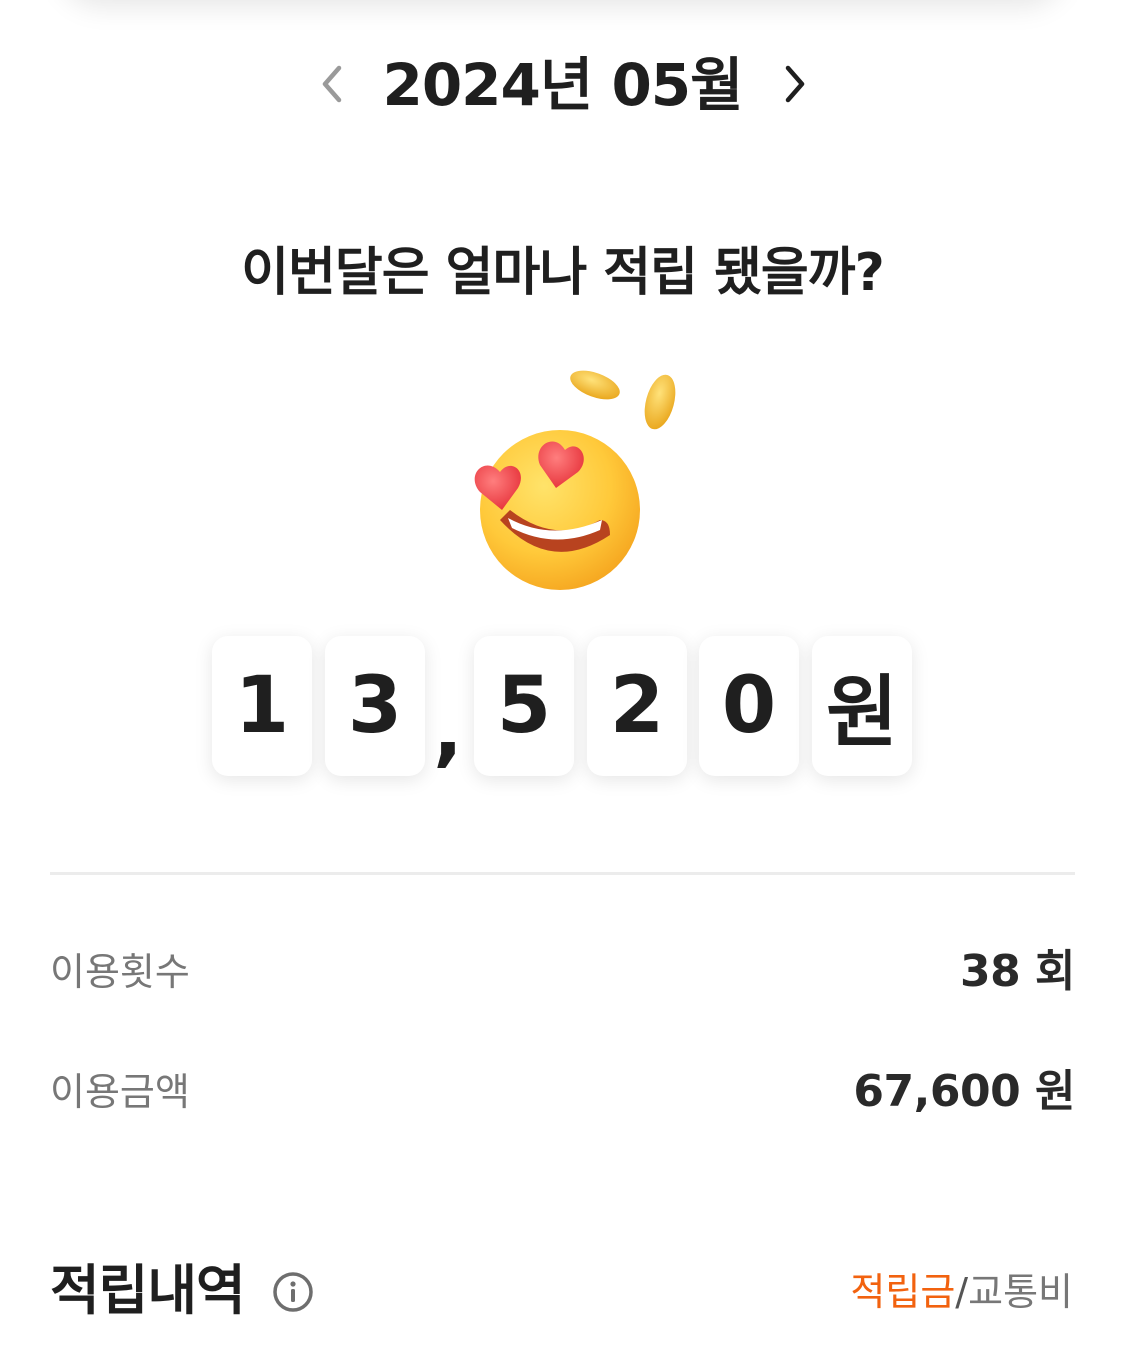  What do you see at coordinates (148, 1290) in the screenshot?
I see `history-title: 적립내역` at bounding box center [148, 1290].